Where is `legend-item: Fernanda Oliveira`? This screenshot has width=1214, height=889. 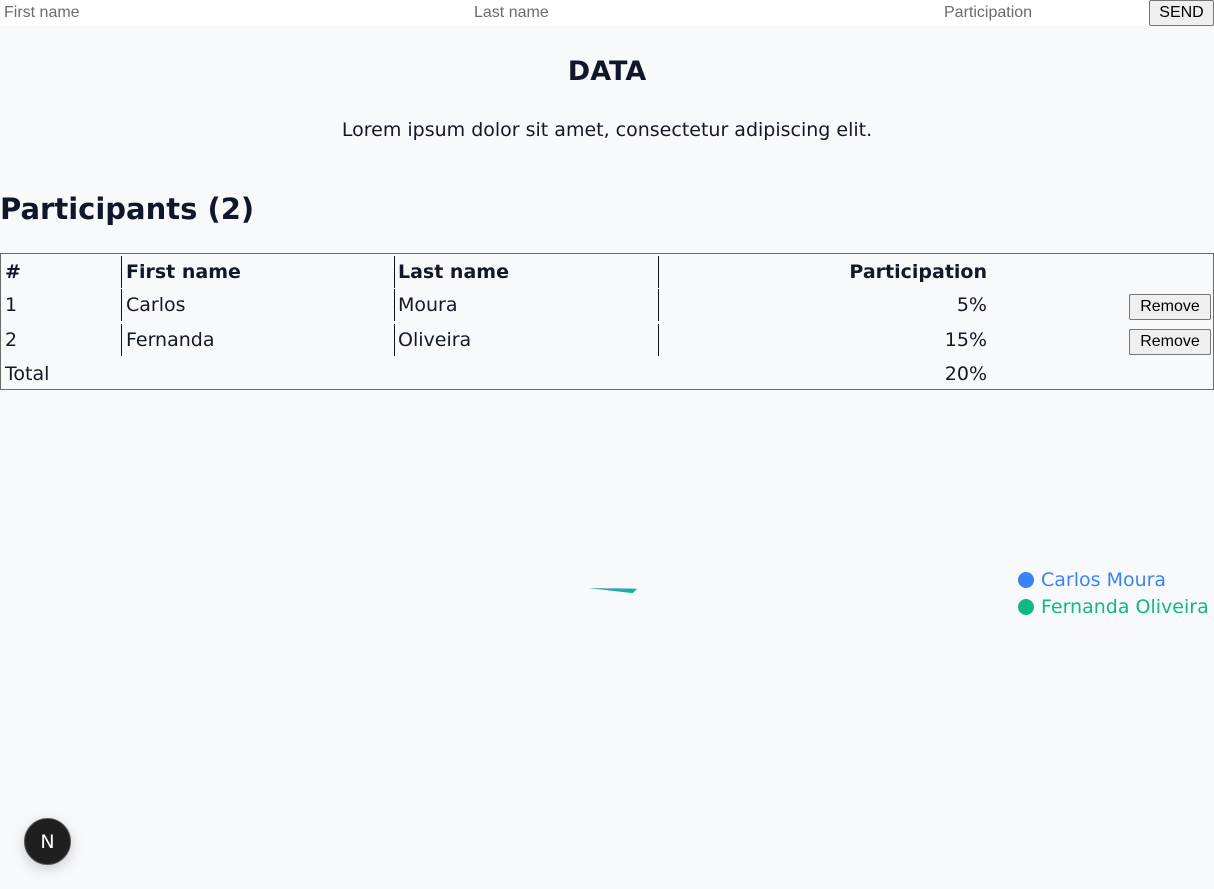
legend-item: Fernanda Oliveira is located at coordinates (1113, 606).